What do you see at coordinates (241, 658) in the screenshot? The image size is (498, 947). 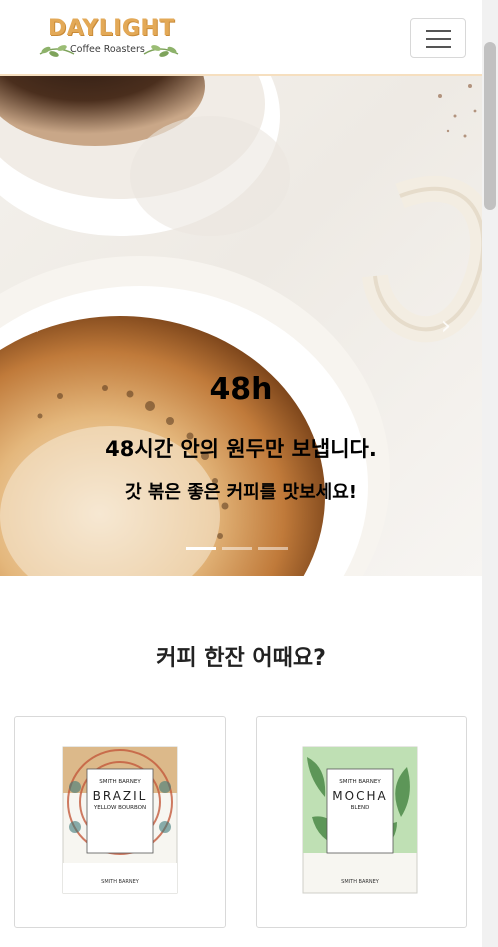 I see `section-title: 커피 한잔 어때요?` at bounding box center [241, 658].